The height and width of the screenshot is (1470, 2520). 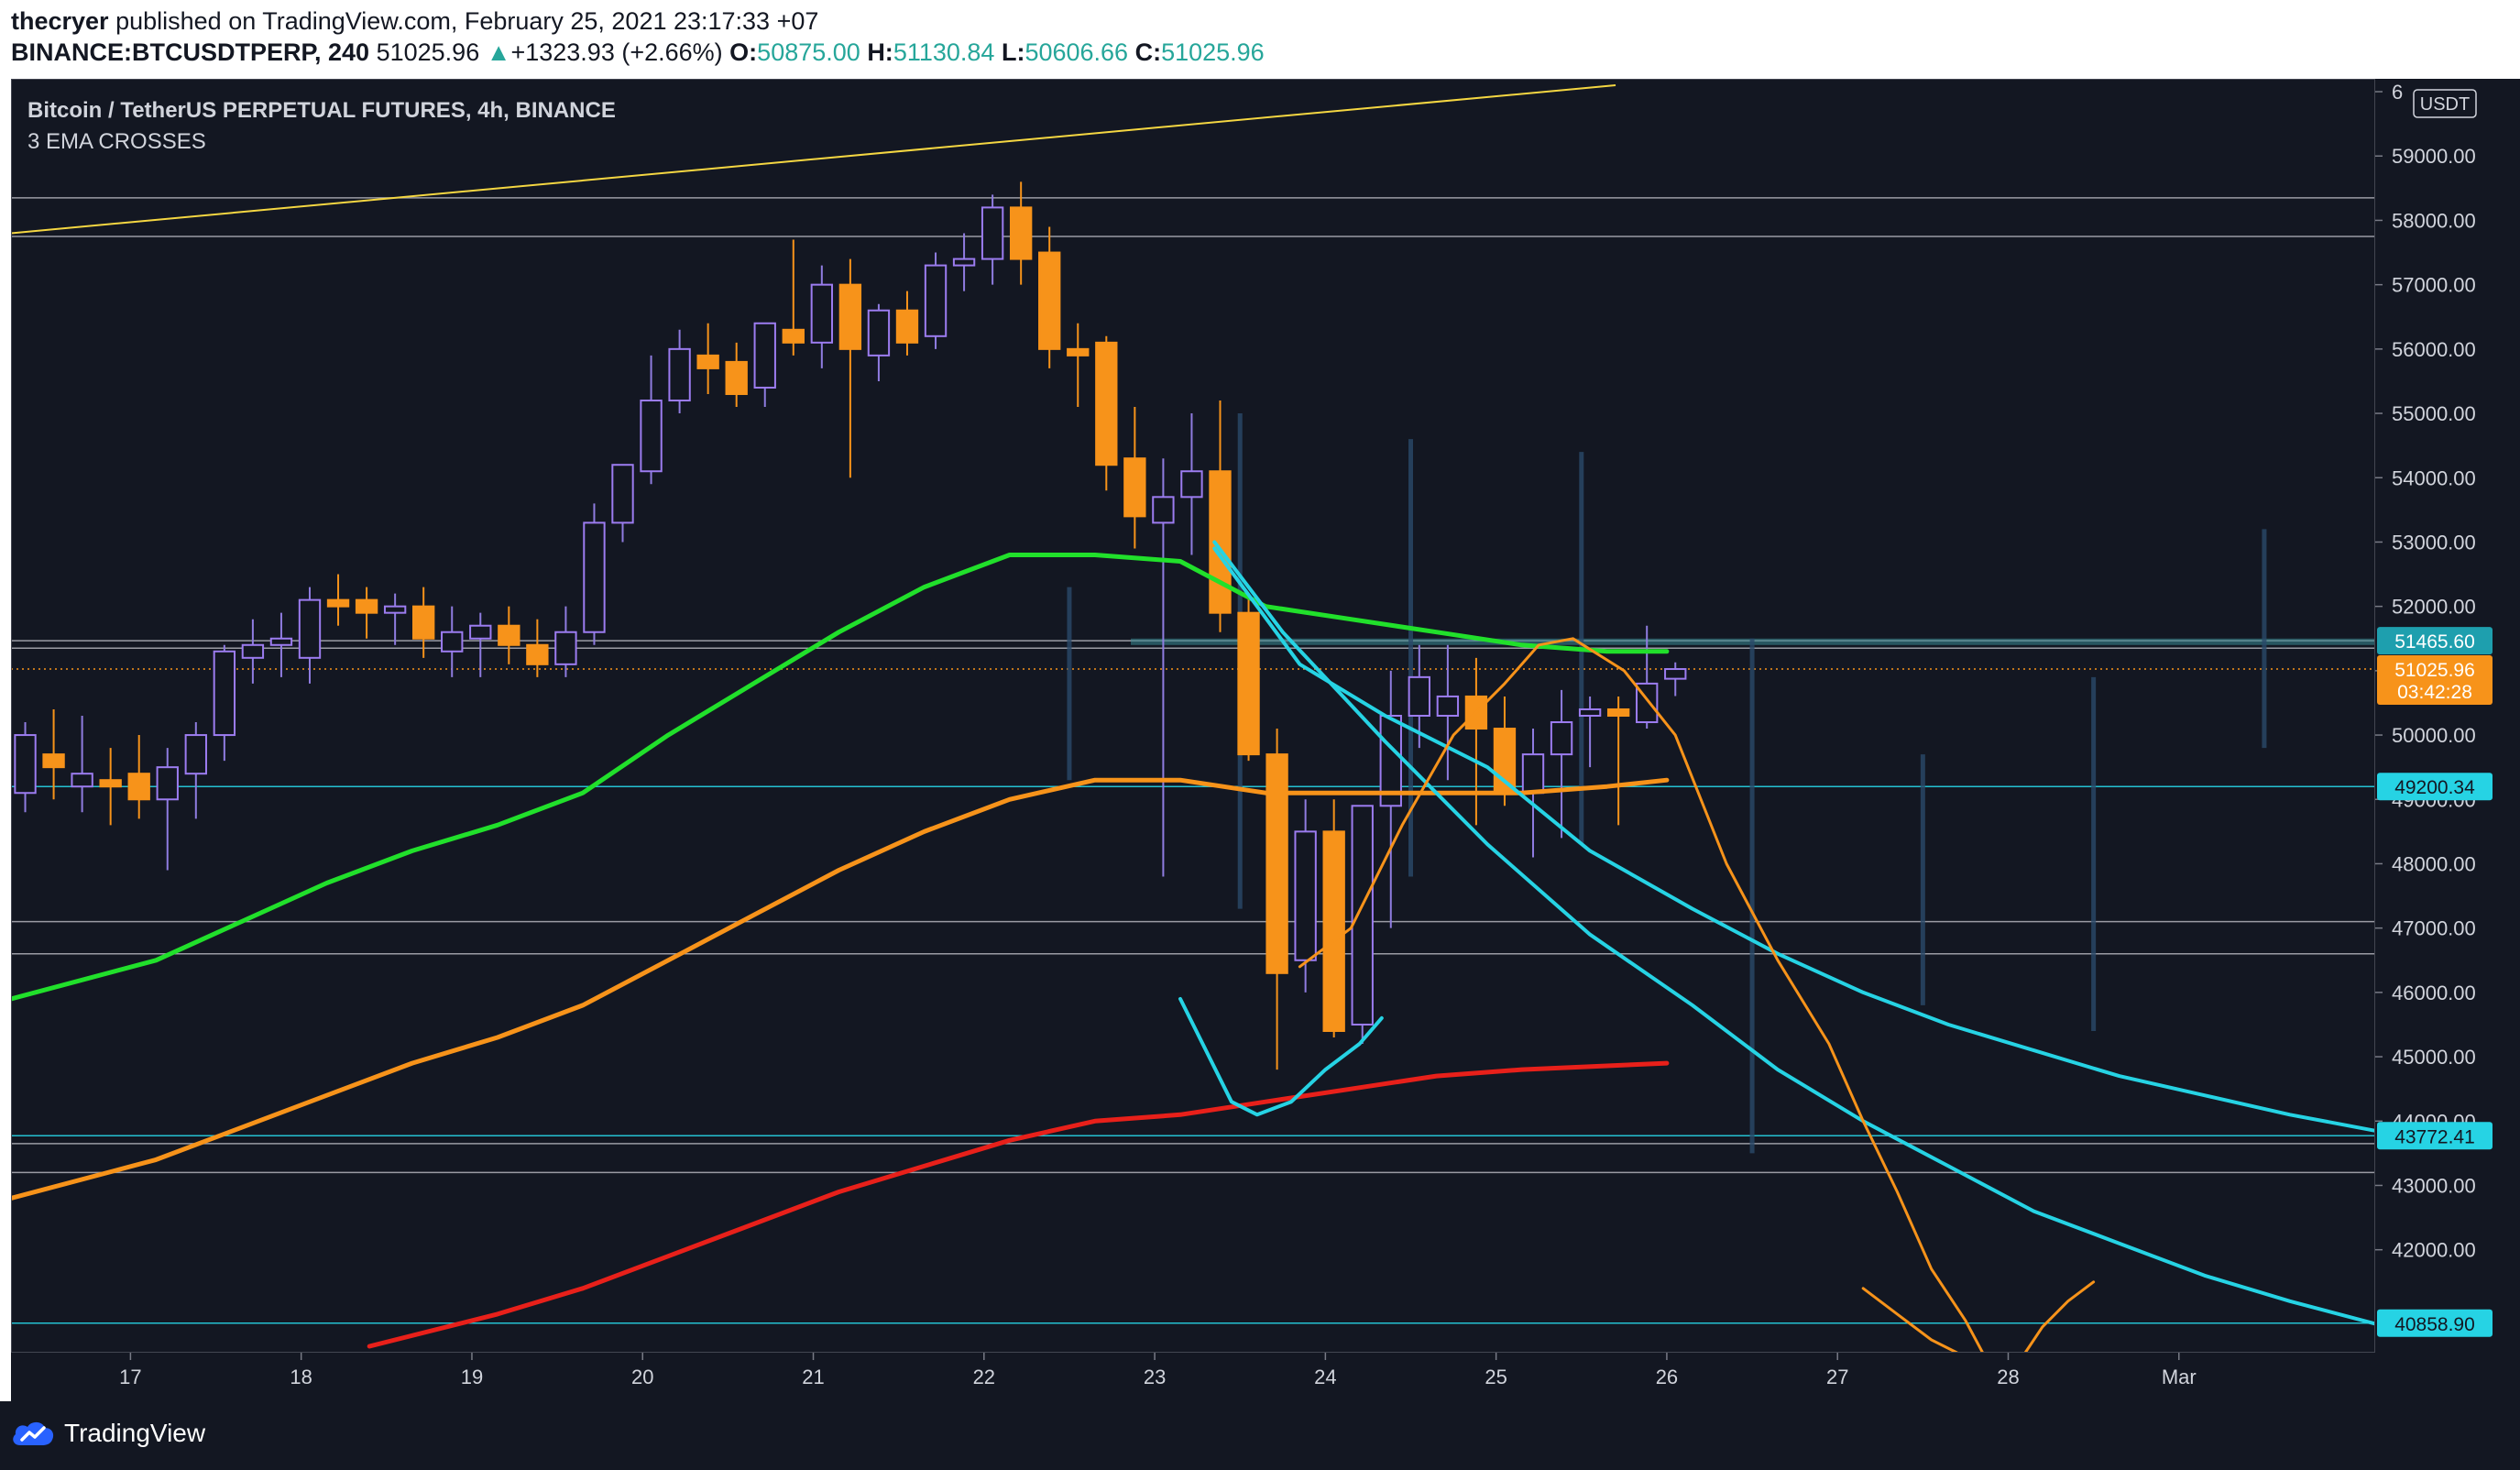 I want to click on price-tick-label: 43000.00, so click(x=2434, y=1186).